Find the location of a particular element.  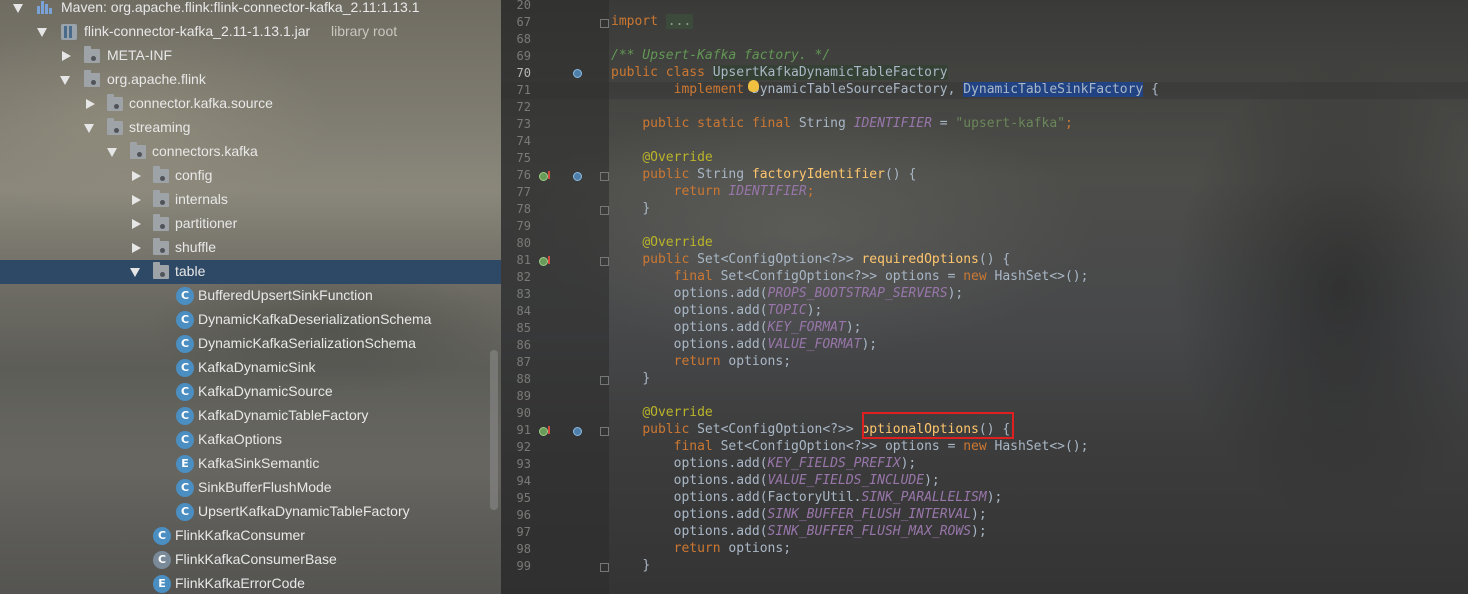

tree-row-class: C BufferedUpsertSinkFunction is located at coordinates (250, 296).